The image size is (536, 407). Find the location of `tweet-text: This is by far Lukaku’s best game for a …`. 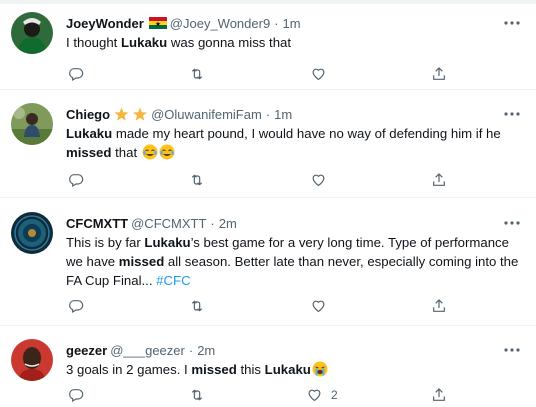

tweet-text: This is by far Lukaku’s best game for a … is located at coordinates (292, 261).